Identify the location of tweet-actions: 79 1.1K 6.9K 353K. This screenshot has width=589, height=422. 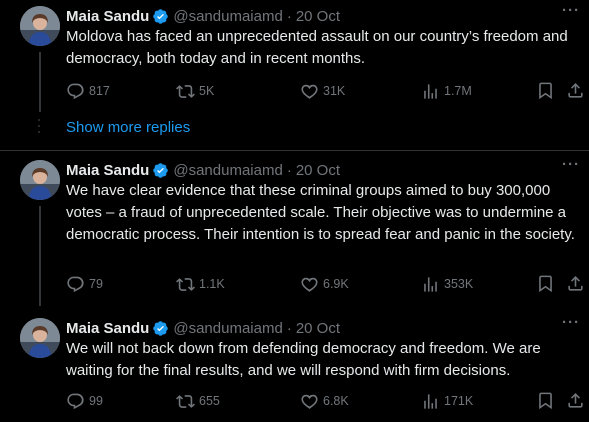
(326, 284).